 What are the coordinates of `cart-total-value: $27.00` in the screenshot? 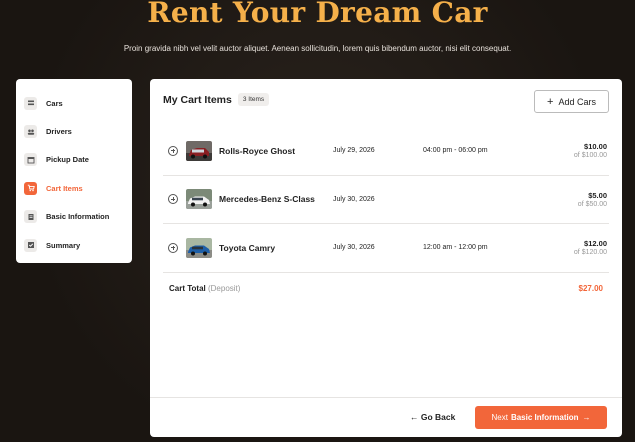 It's located at (590, 288).